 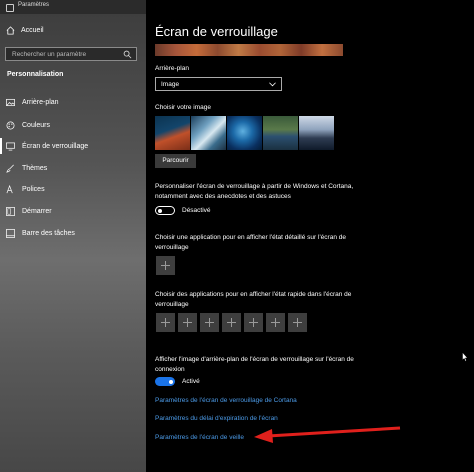 I want to click on chevron-down-icon, so click(x=272, y=84).